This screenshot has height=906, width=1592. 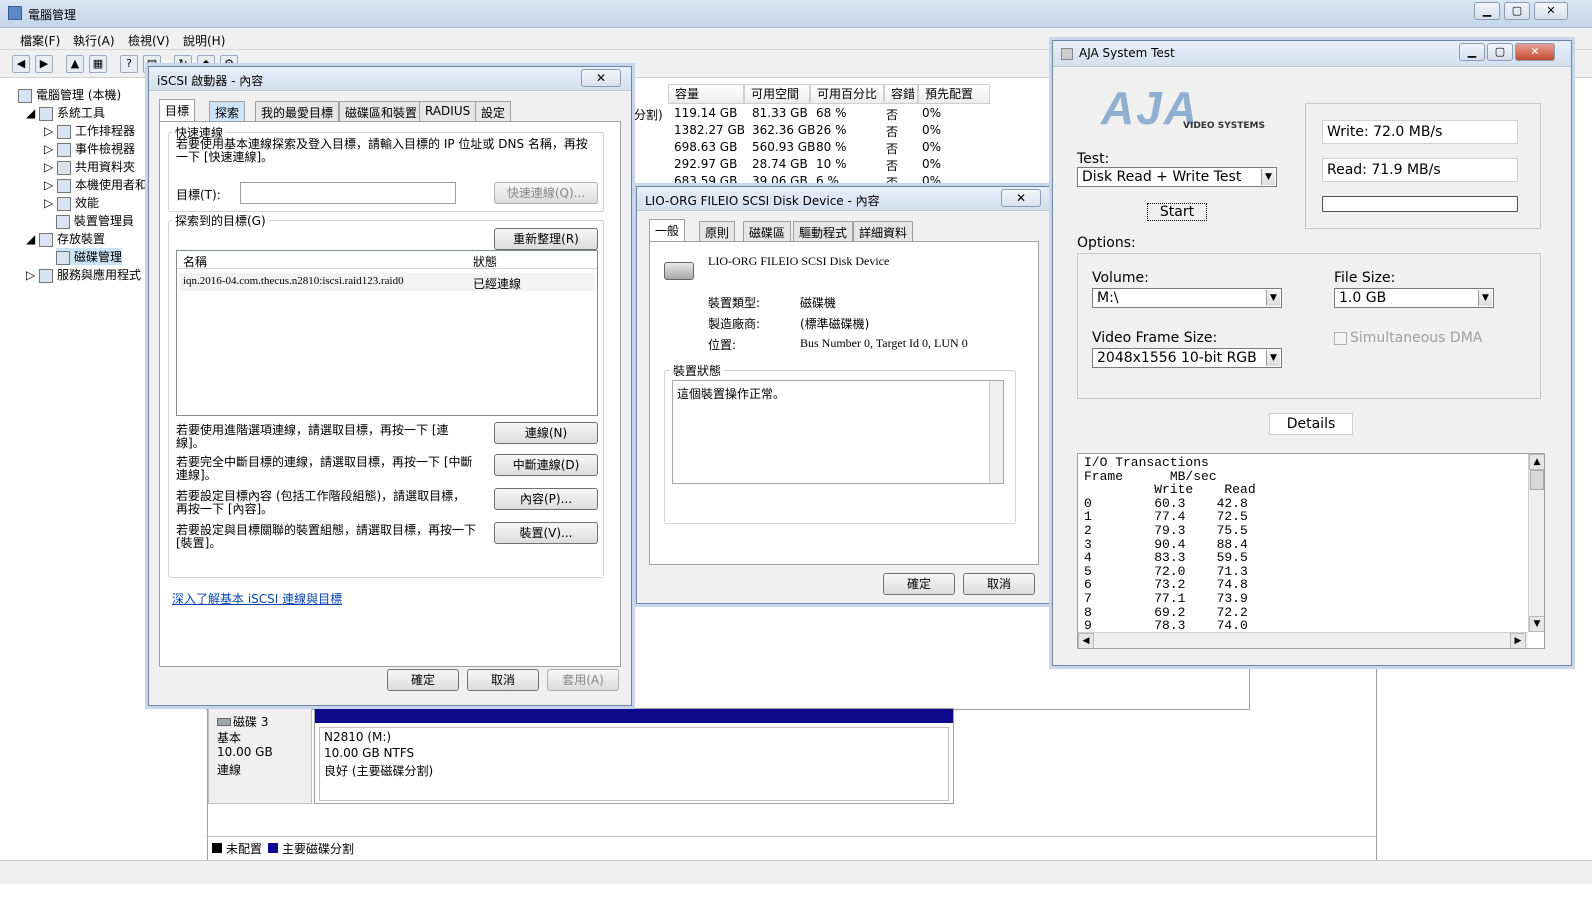 I want to click on col-free-space: 可用空間, so click(x=777, y=94).